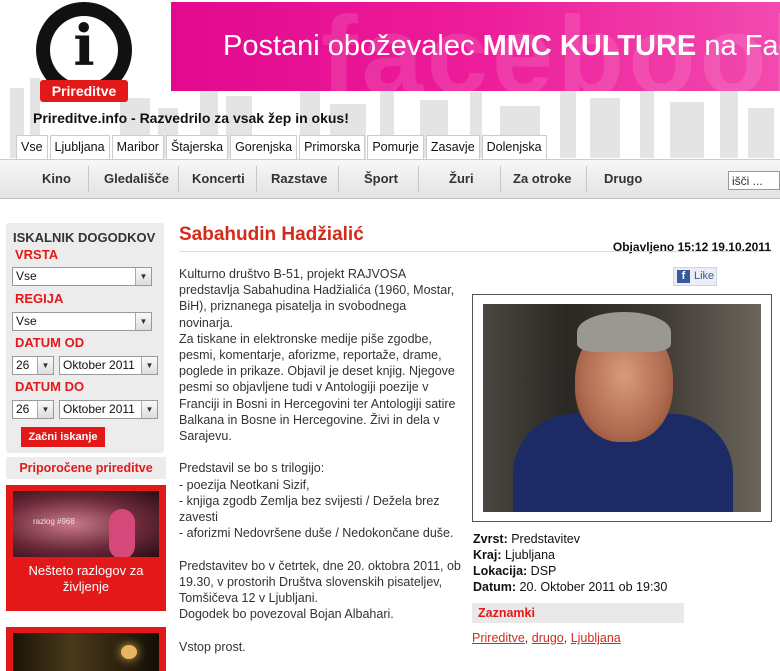 Image resolution: width=780 pixels, height=671 pixels. What do you see at coordinates (33, 409) in the screenshot?
I see `date-to-day-select: 26 ▼` at bounding box center [33, 409].